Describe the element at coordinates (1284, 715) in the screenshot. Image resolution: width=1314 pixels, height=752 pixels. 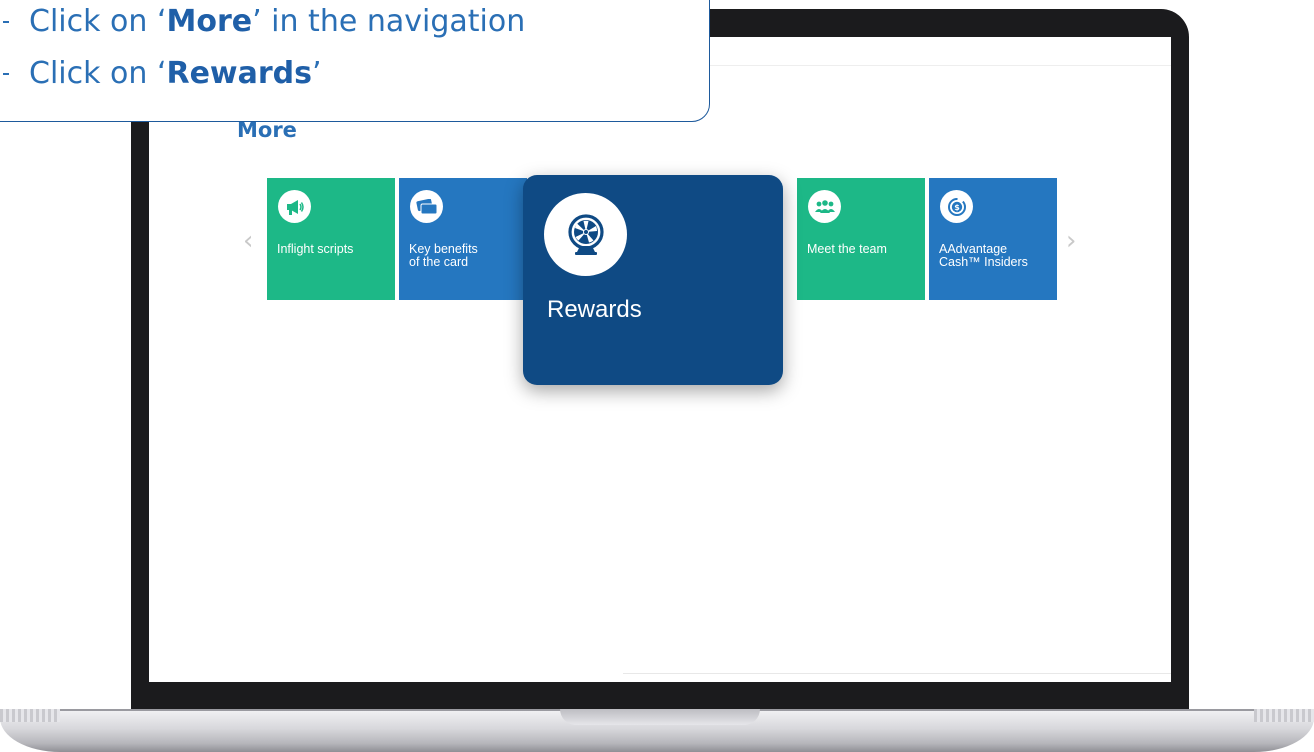
I see `laptop-base-edge-right` at that location.